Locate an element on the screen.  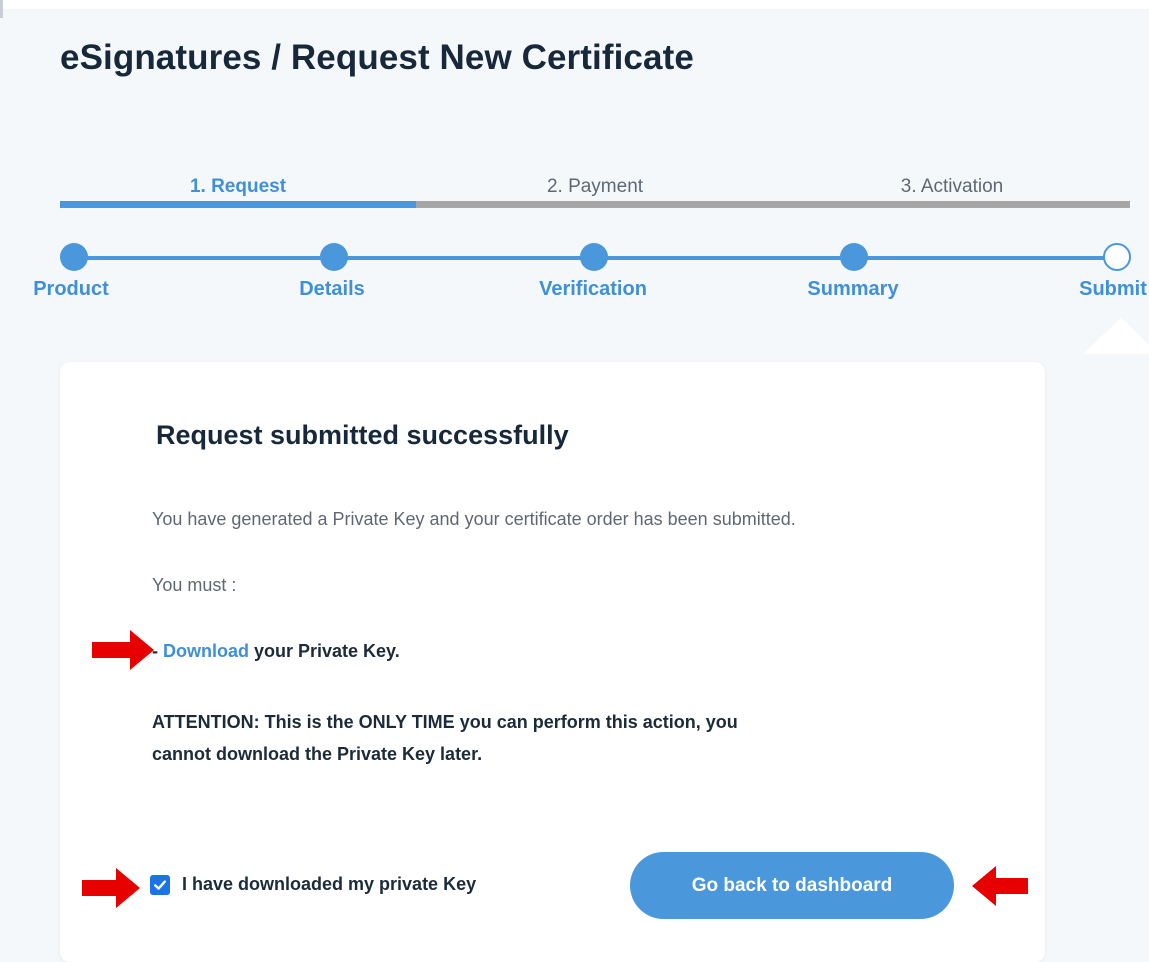
checkbox-label: I have downloaded my private Key is located at coordinates (329, 884).